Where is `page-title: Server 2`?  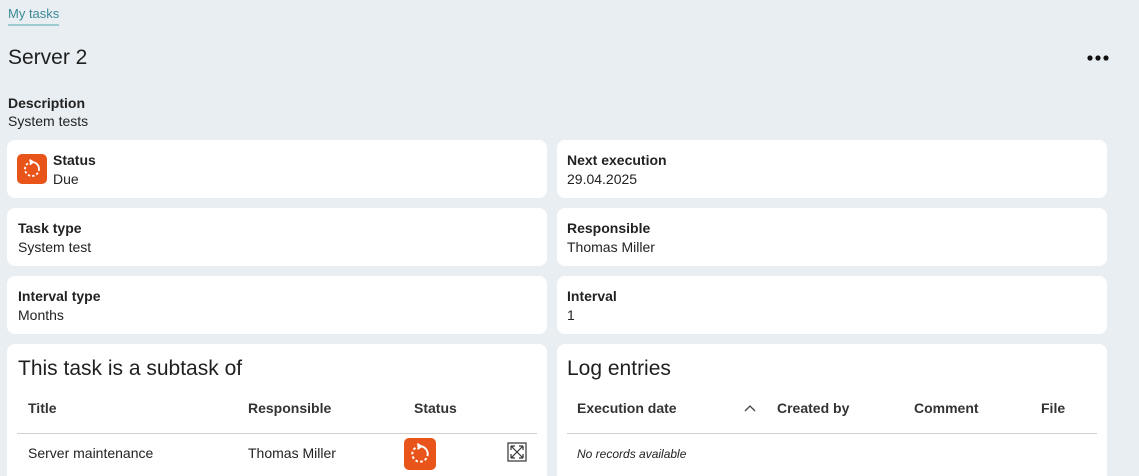 page-title: Server 2 is located at coordinates (48, 57).